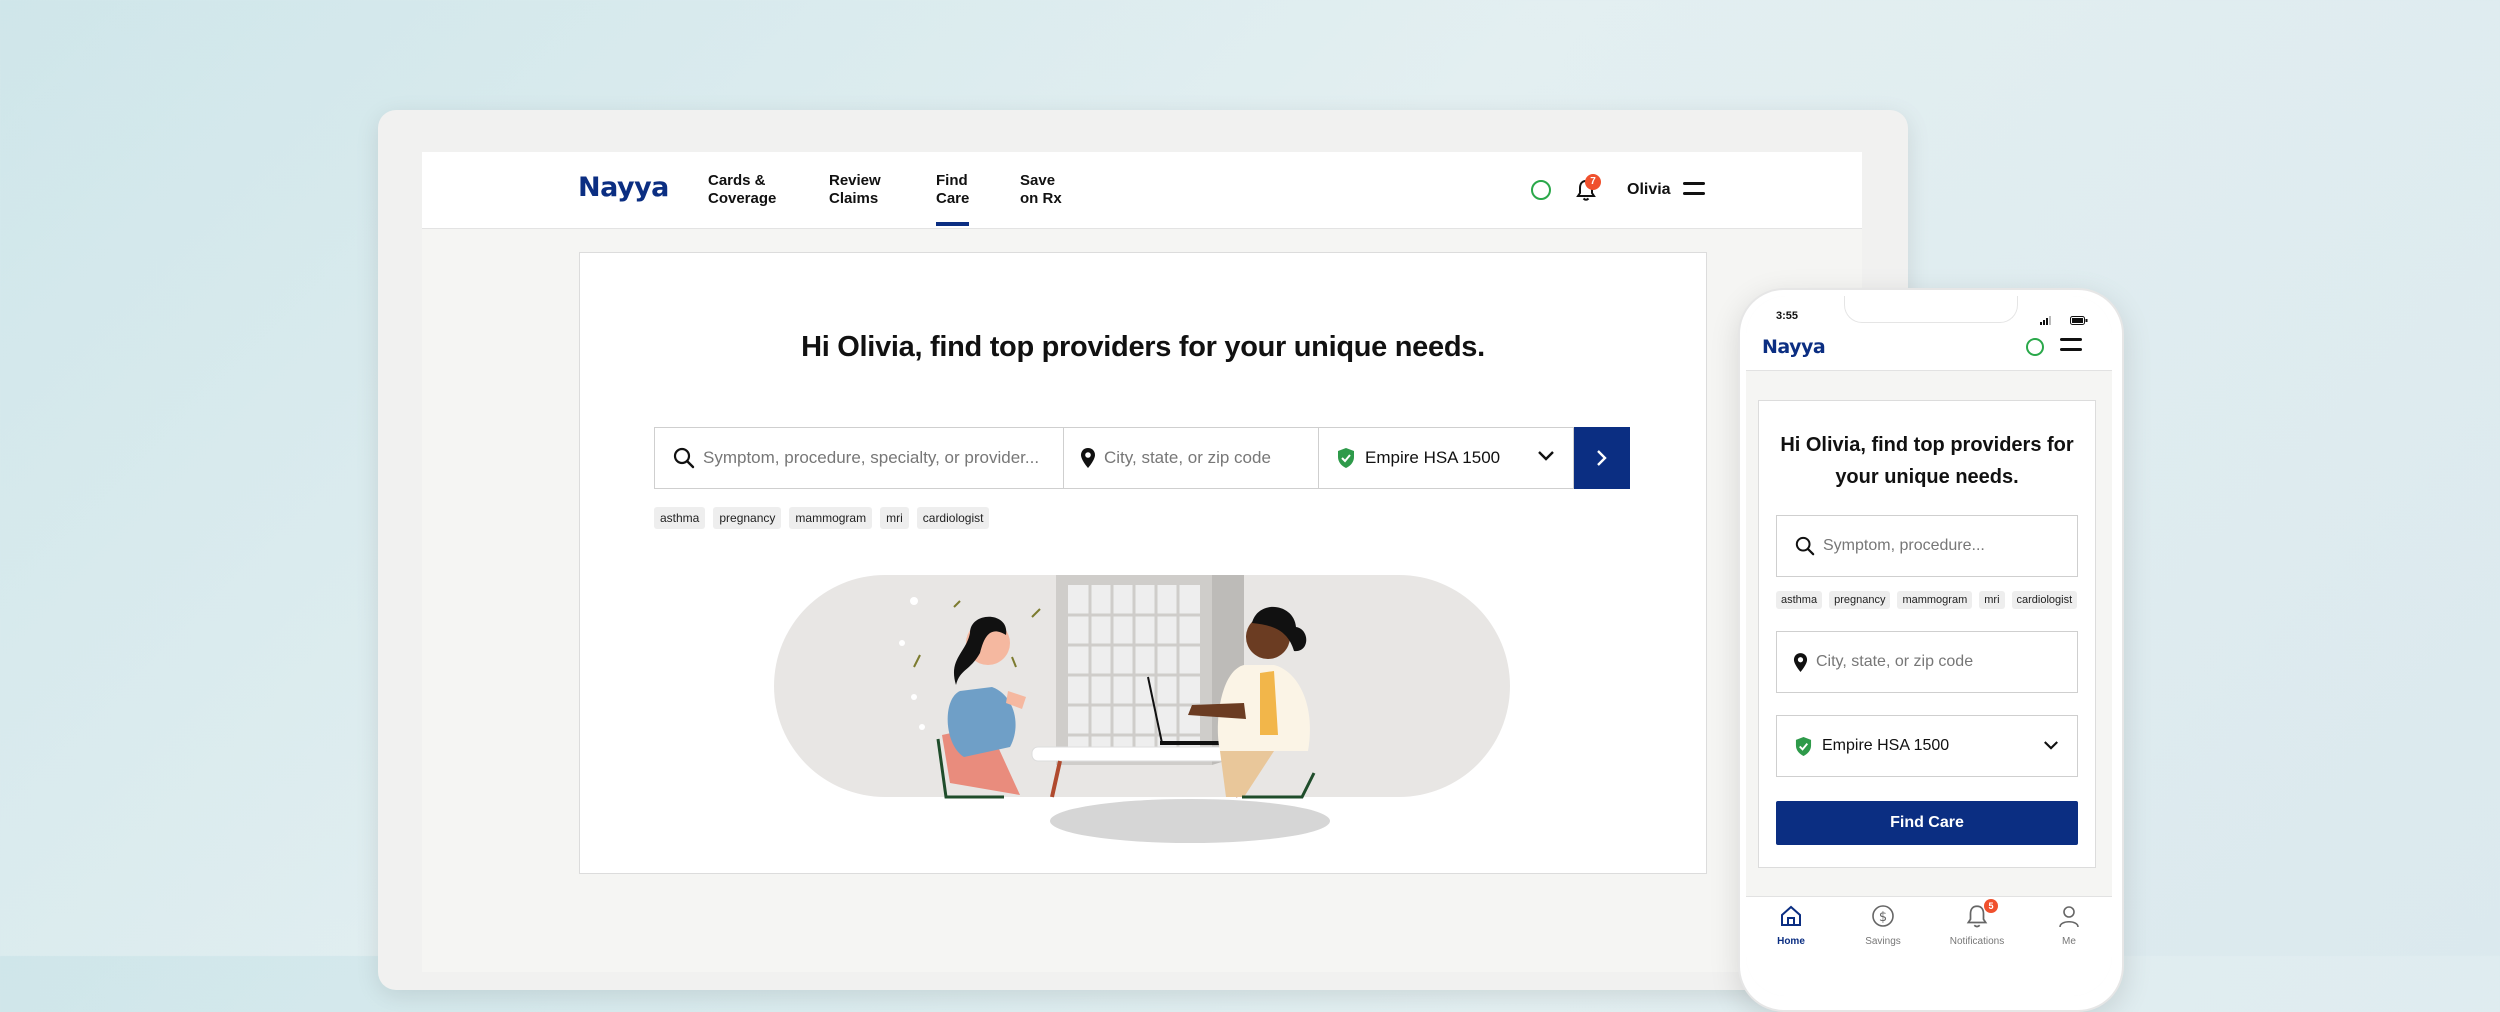  I want to click on tab-notifications: 5 Notifications, so click(1977, 923).